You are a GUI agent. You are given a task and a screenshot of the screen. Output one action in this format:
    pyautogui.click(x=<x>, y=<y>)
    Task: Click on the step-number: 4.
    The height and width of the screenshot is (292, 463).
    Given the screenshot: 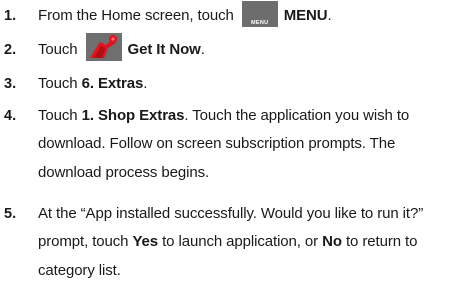 What is the action you would take?
    pyautogui.click(x=10, y=116)
    